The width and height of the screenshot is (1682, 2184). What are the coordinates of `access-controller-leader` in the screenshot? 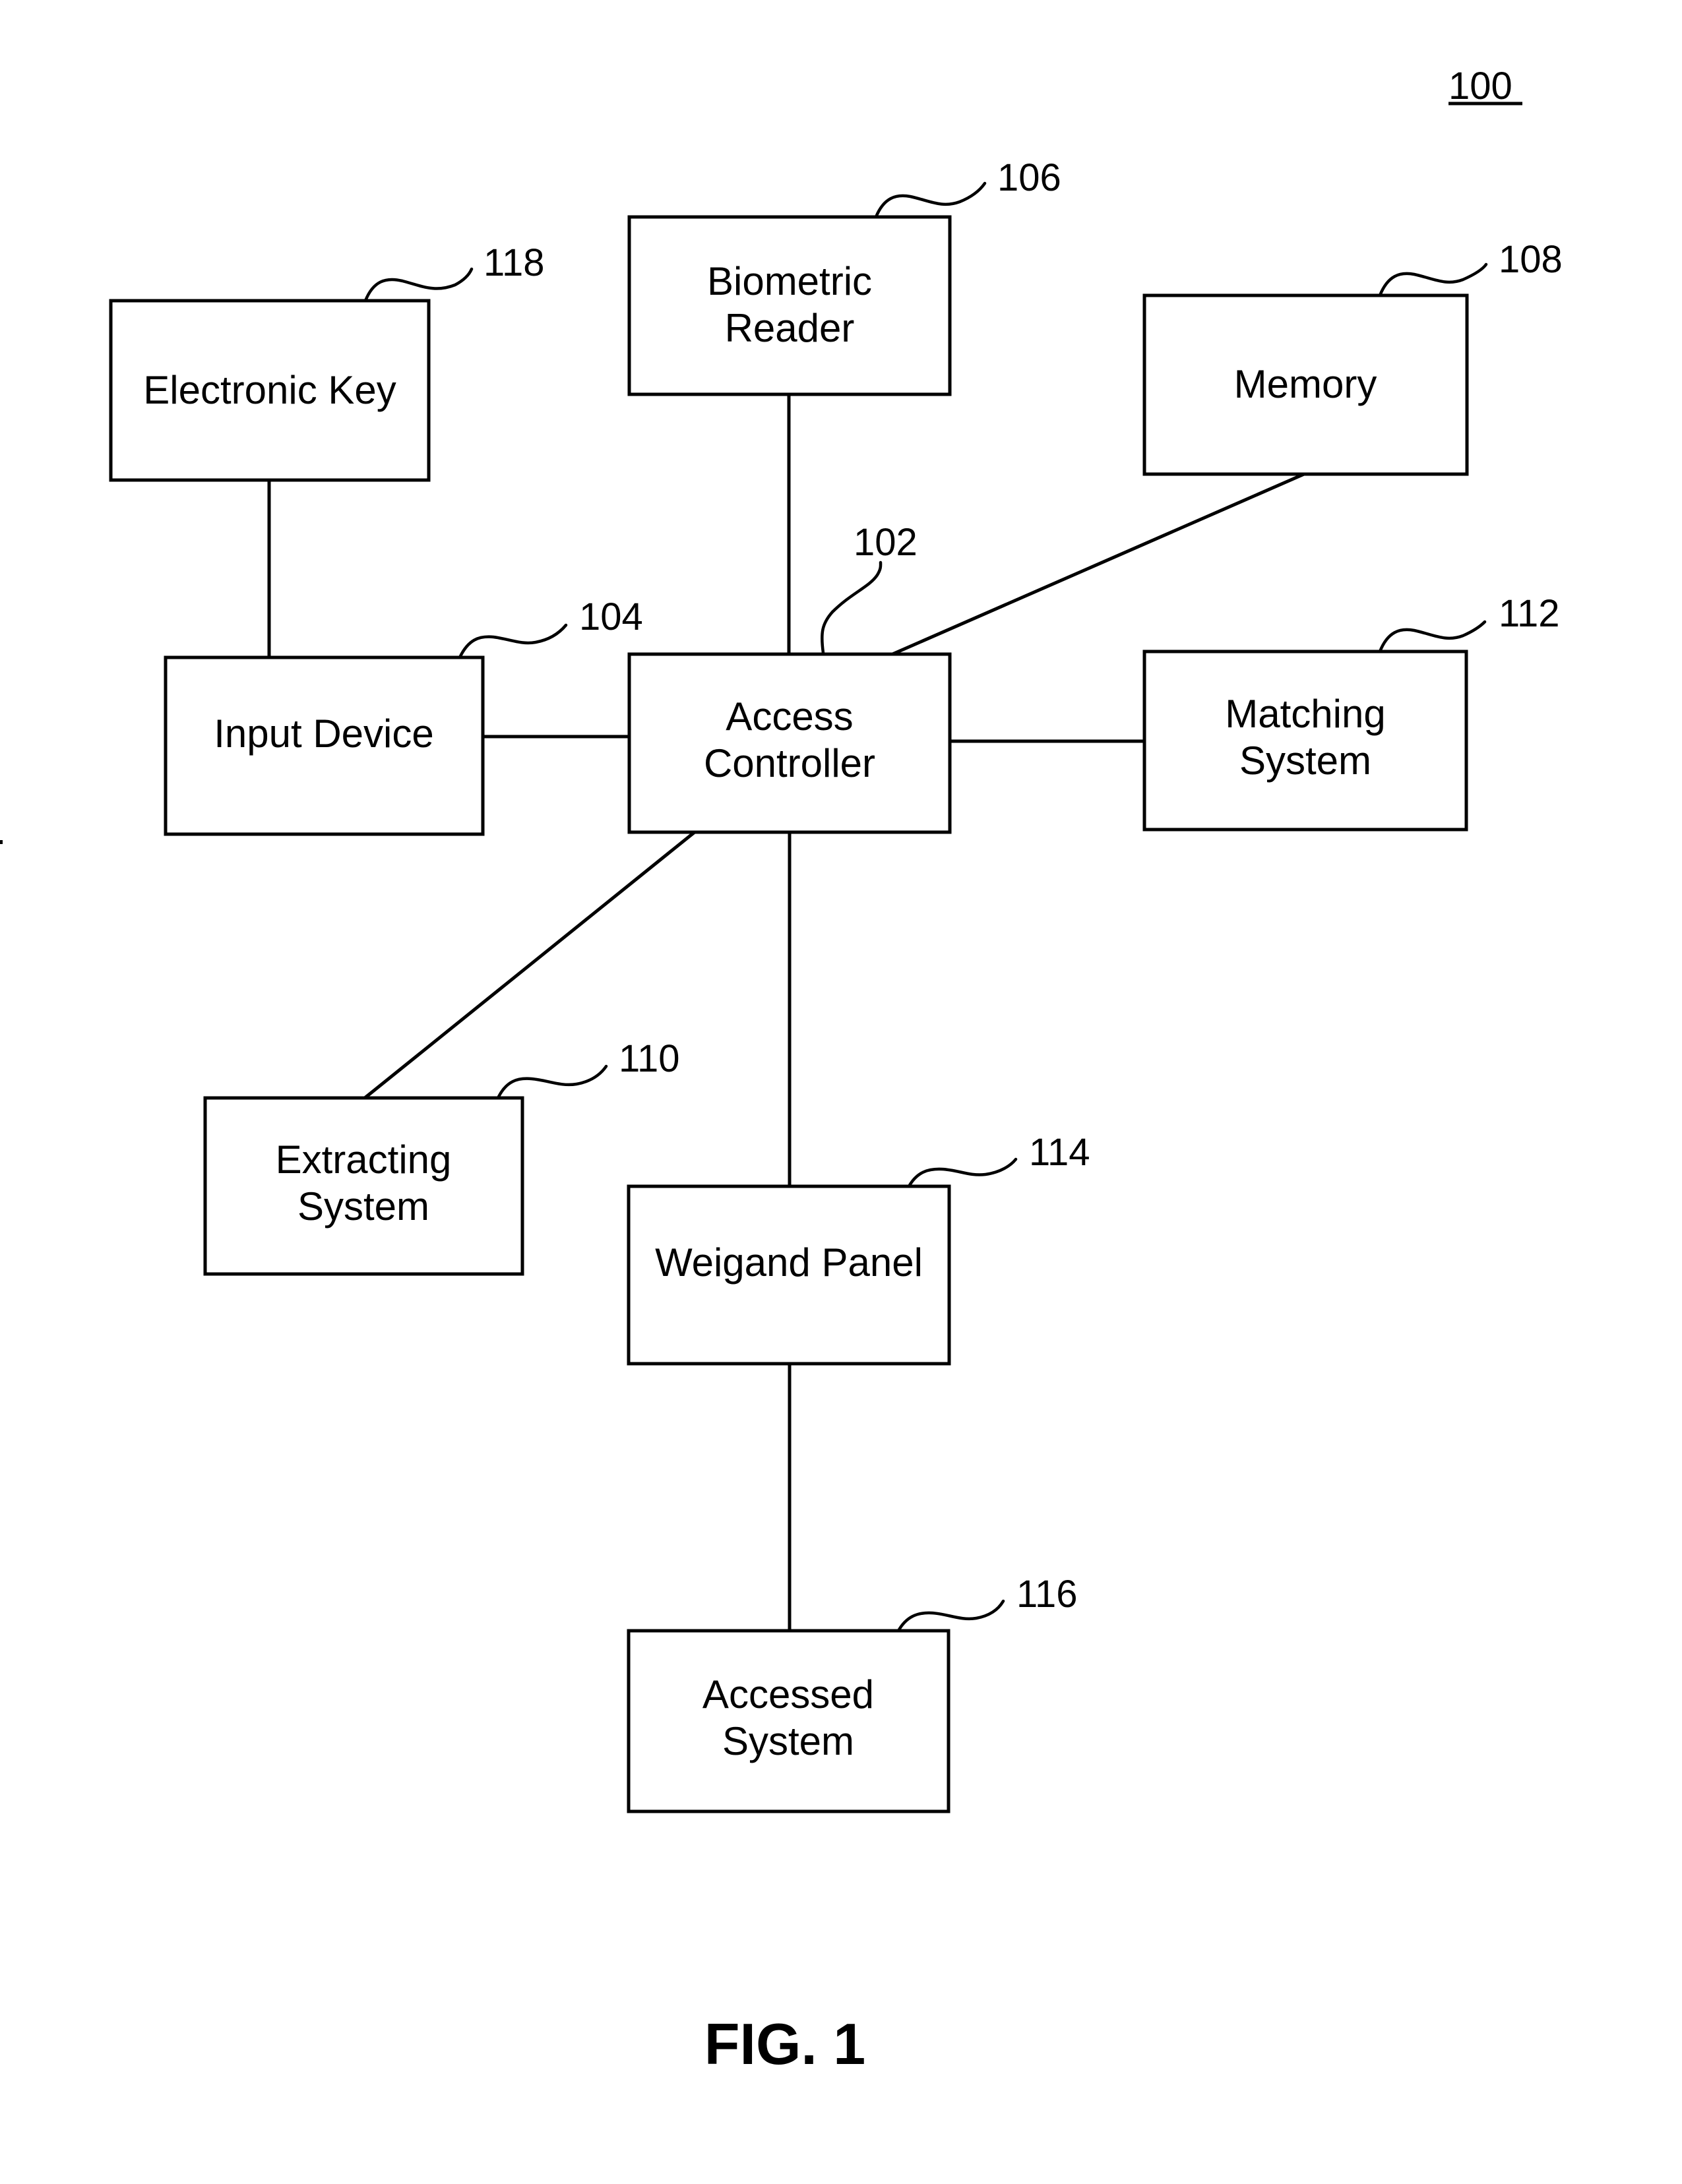 It's located at (852, 608).